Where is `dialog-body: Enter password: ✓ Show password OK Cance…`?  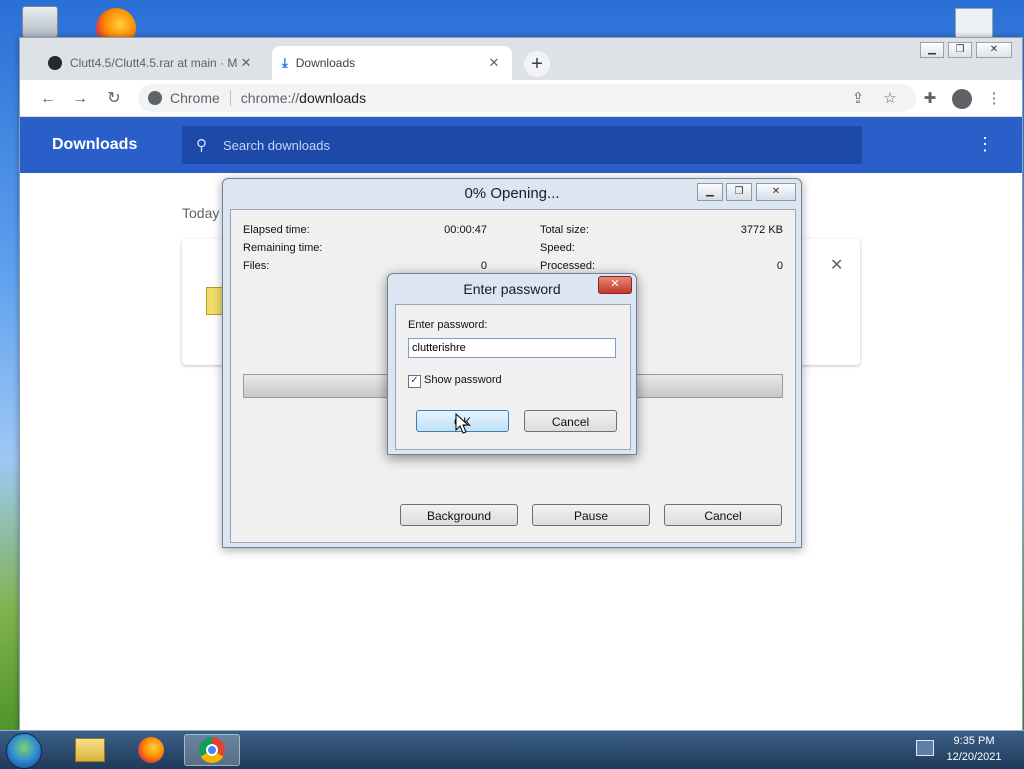
dialog-body: Enter password: ✓ Show password OK Cance… is located at coordinates (513, 377).